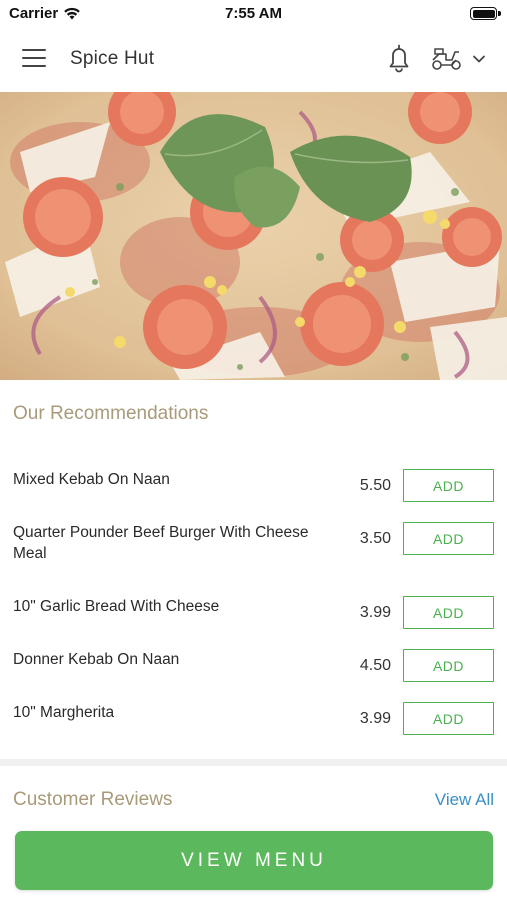 The height and width of the screenshot is (900, 507). What do you see at coordinates (483, 13) in the screenshot?
I see `battery-icon` at bounding box center [483, 13].